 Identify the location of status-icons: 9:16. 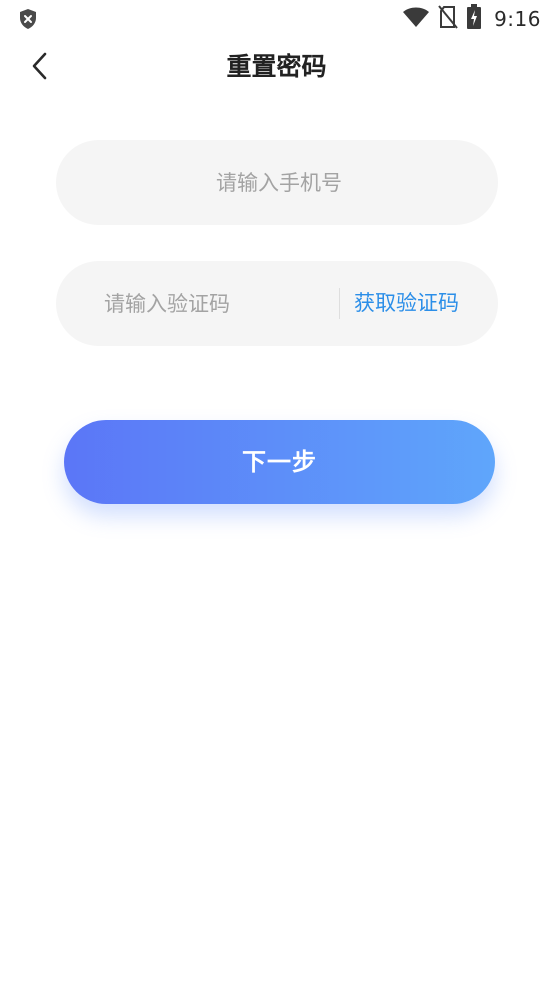
(471, 19).